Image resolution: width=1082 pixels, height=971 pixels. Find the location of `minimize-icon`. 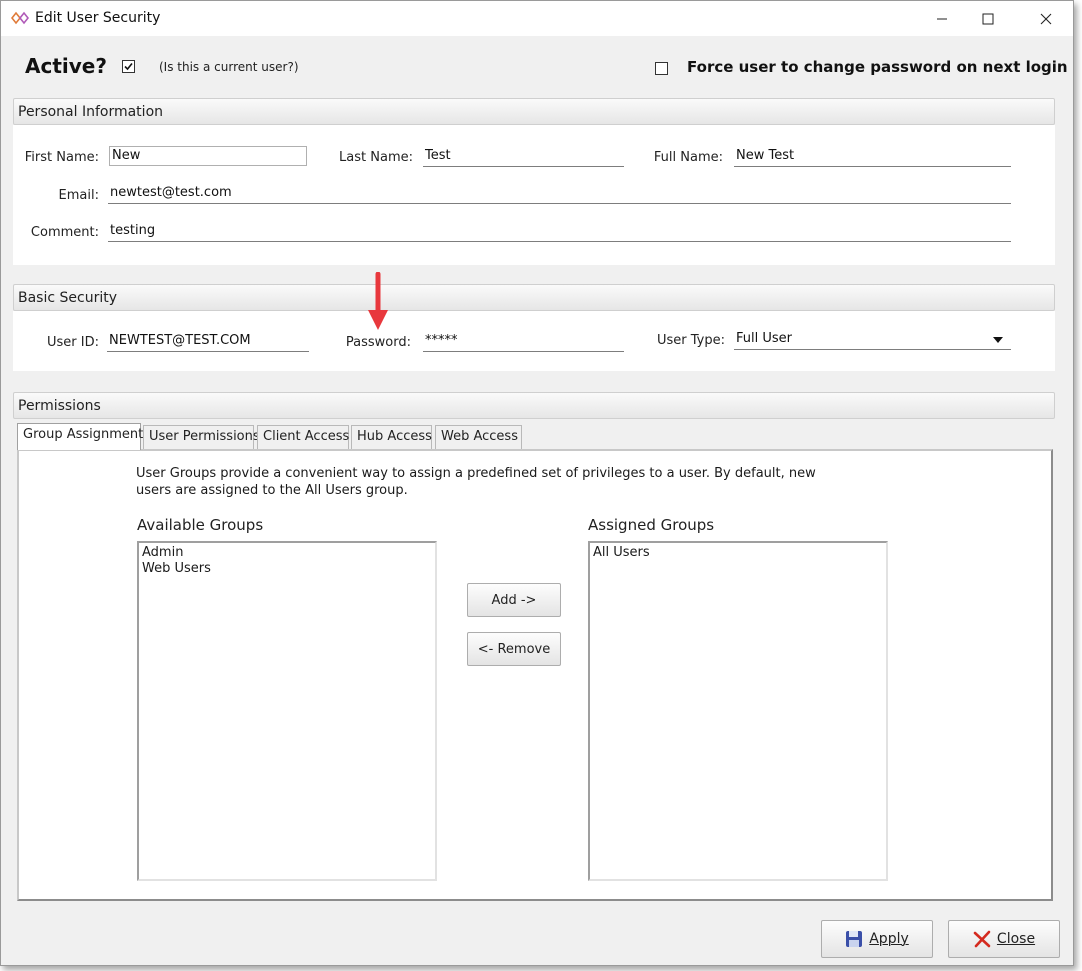

minimize-icon is located at coordinates (942, 18).